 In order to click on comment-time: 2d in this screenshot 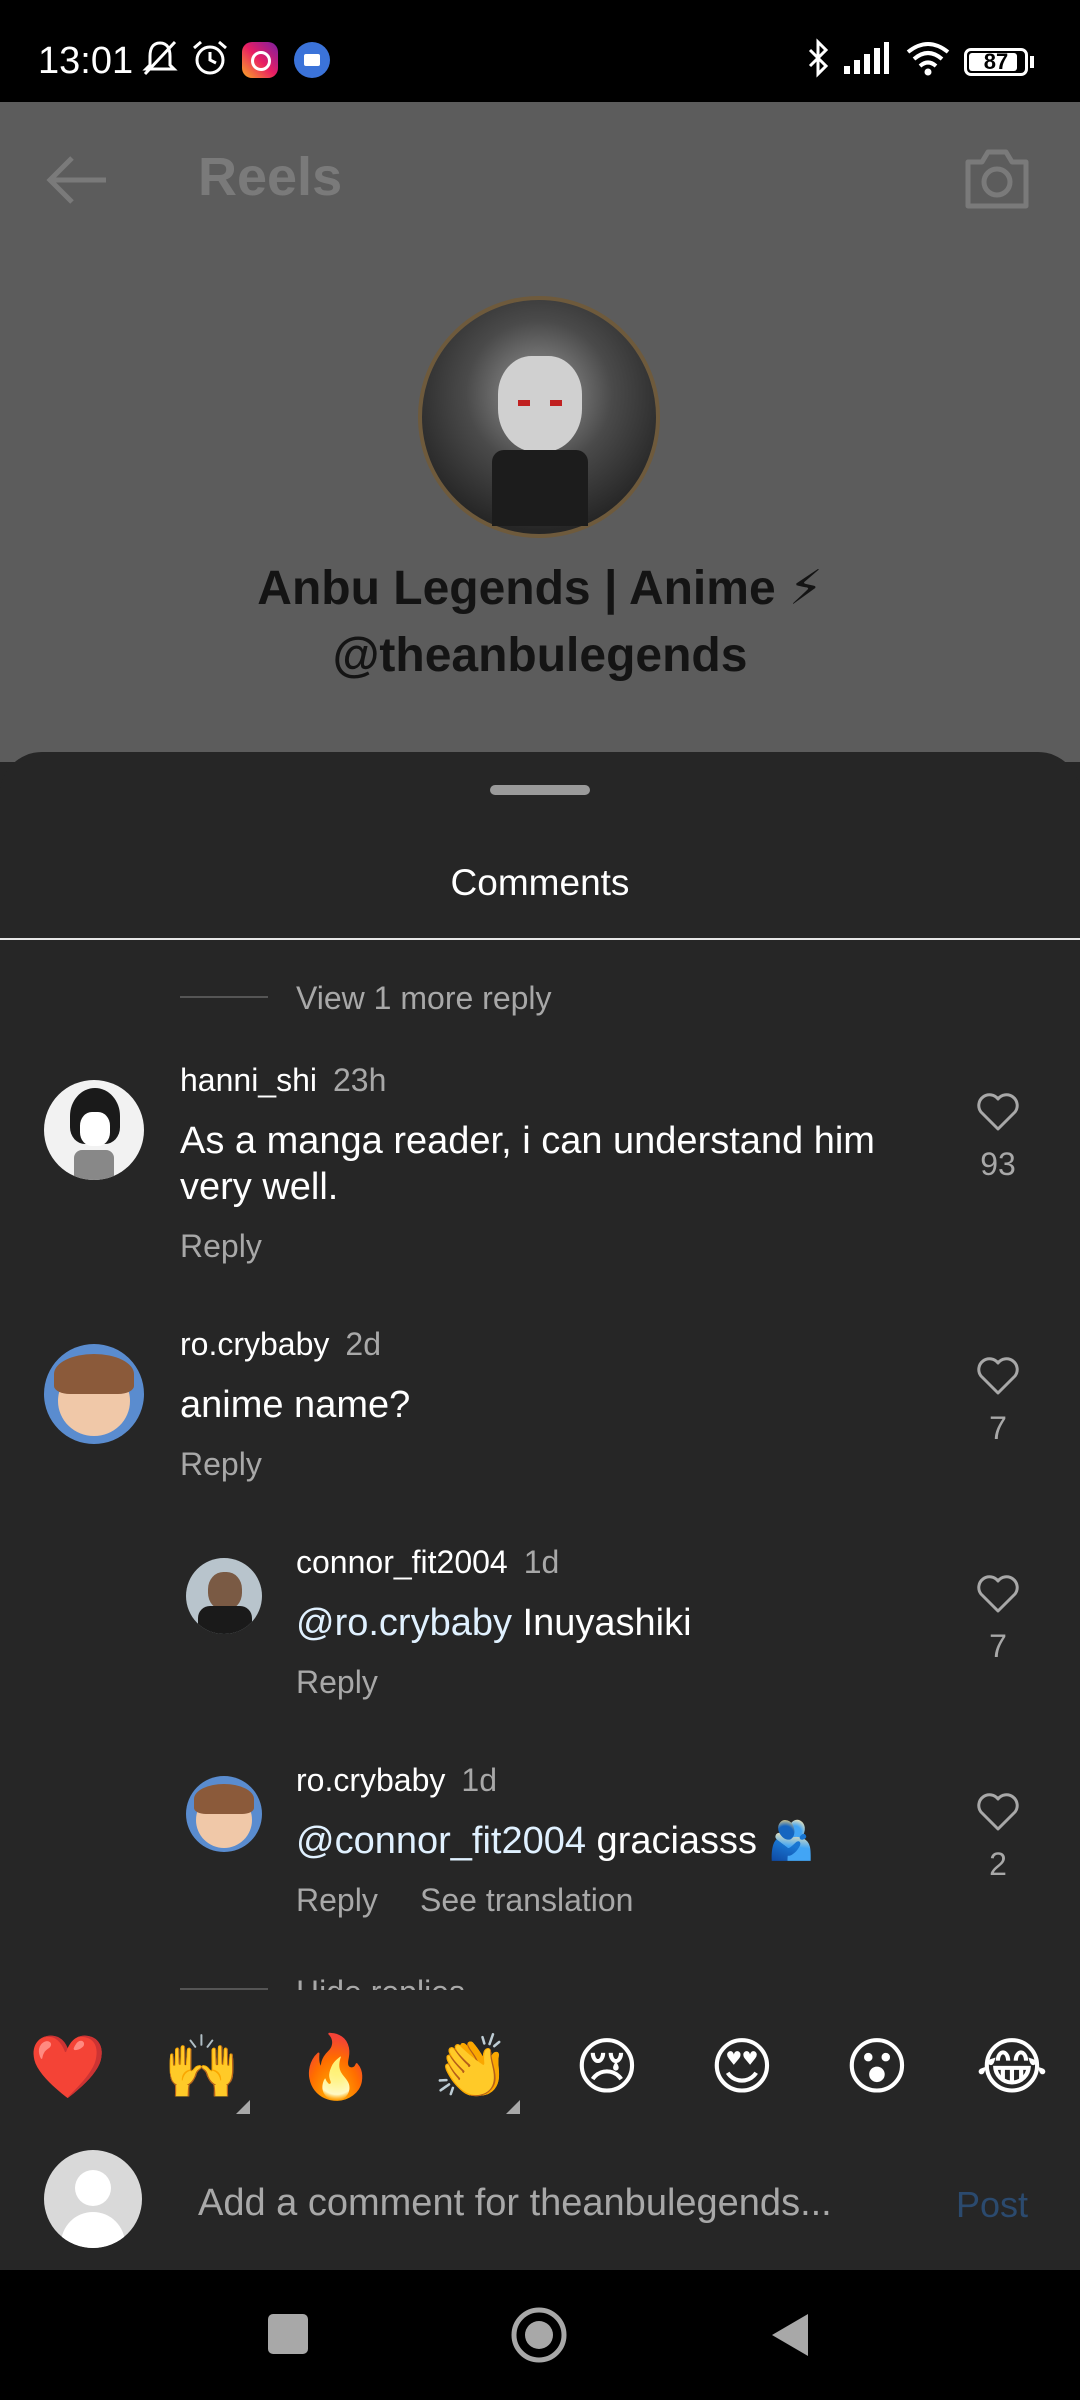, I will do `click(363, 1344)`.